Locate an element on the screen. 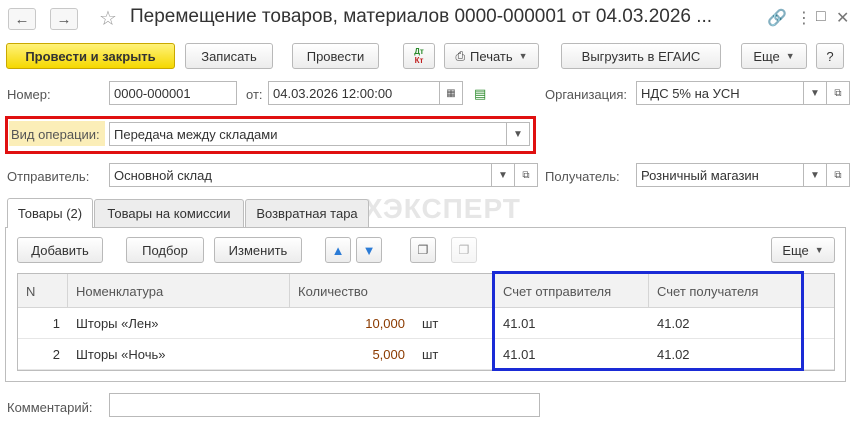 The height and width of the screenshot is (421, 852). date-field: 04.03.2026 12:00:00 is located at coordinates (354, 93).